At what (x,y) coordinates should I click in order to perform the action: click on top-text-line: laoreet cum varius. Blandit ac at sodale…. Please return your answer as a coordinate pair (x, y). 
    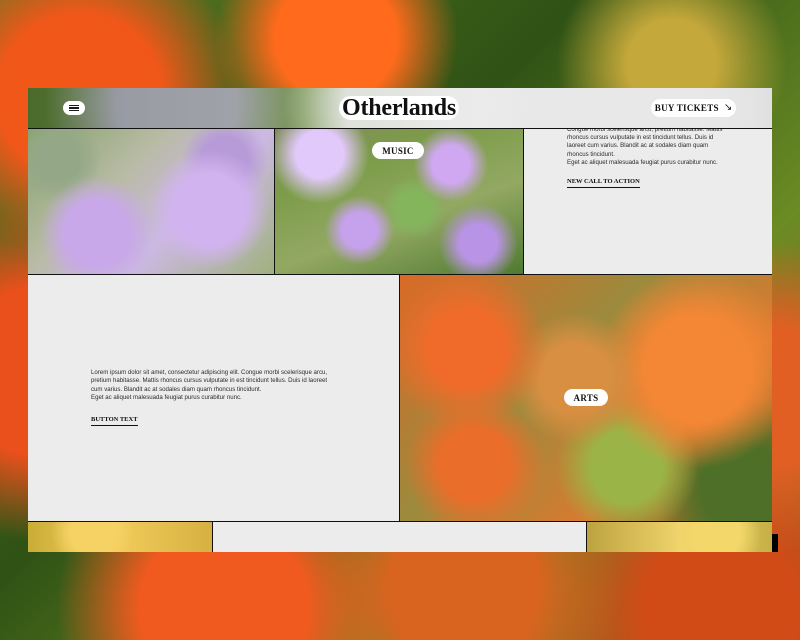
    Looking at the image, I should click on (638, 146).